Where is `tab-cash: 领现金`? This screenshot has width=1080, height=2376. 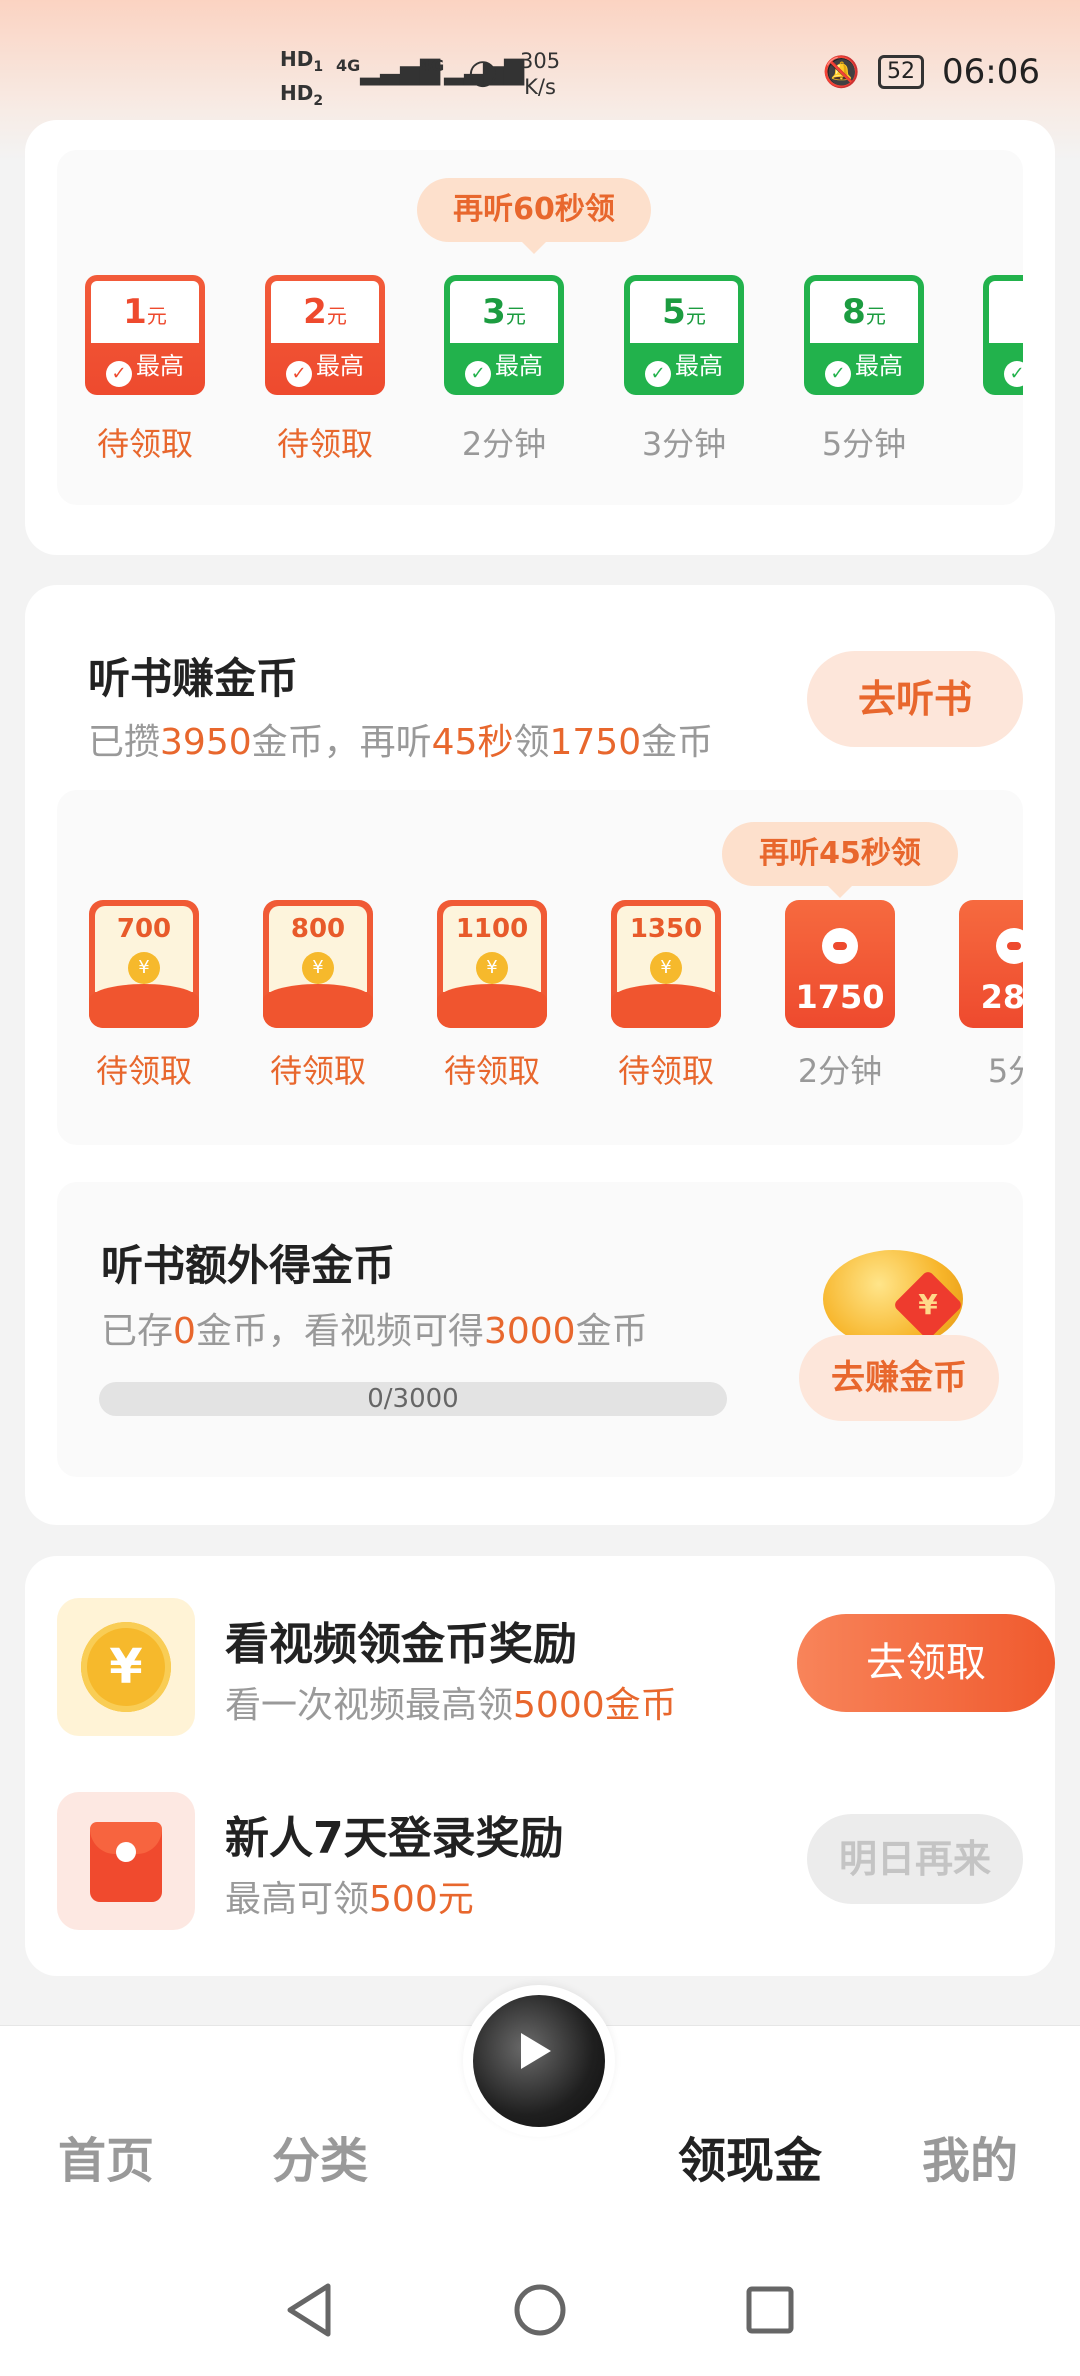
tab-cash: 领现金 is located at coordinates (750, 2156).